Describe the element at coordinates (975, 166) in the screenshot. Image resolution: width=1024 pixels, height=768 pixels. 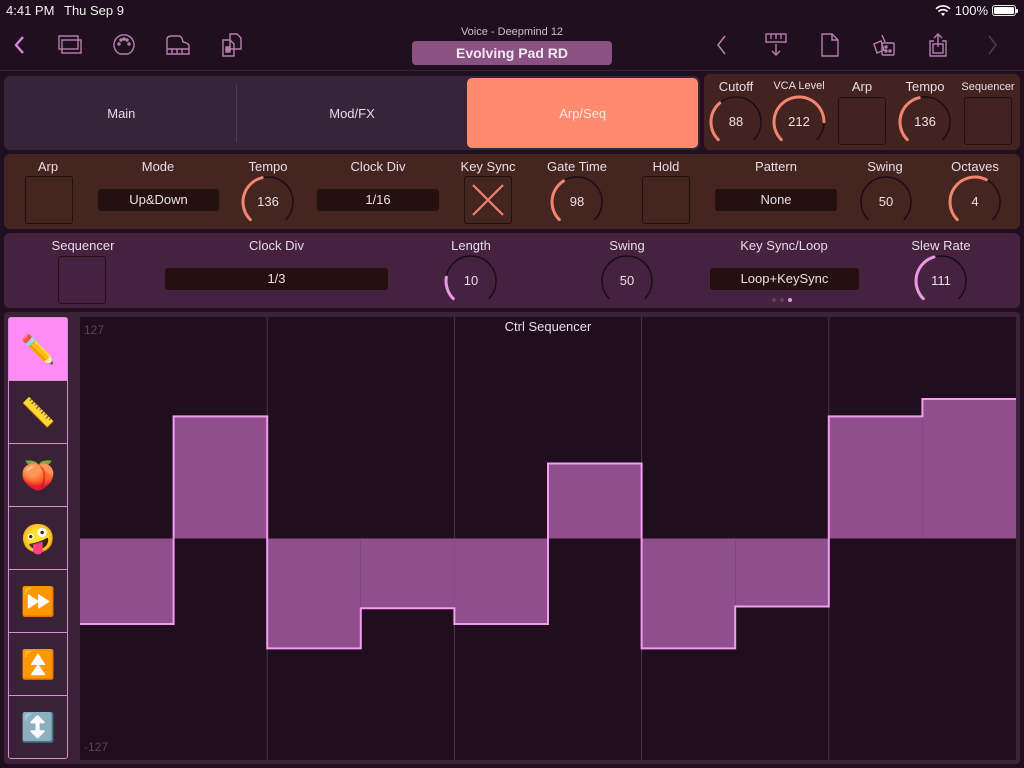
I see `arp-octaves-label: Octaves` at that location.